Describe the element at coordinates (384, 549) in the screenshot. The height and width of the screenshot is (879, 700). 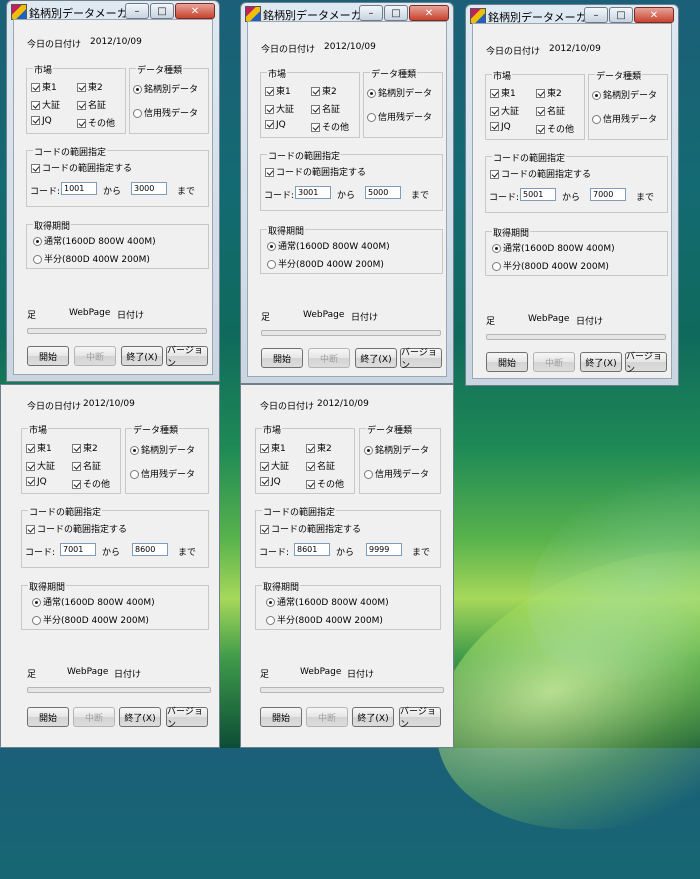
I see `code-to-input: 9999` at that location.